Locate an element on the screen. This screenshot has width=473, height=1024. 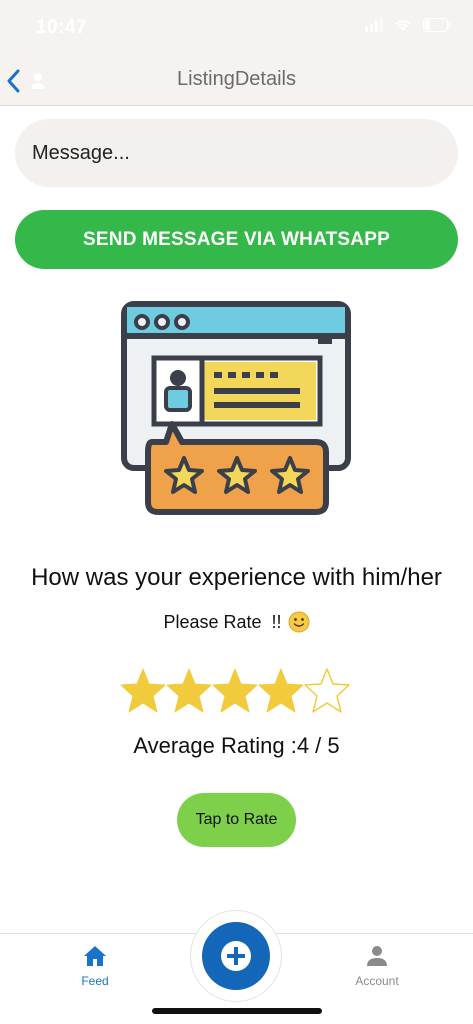
plus-circle-icon is located at coordinates (236, 956).